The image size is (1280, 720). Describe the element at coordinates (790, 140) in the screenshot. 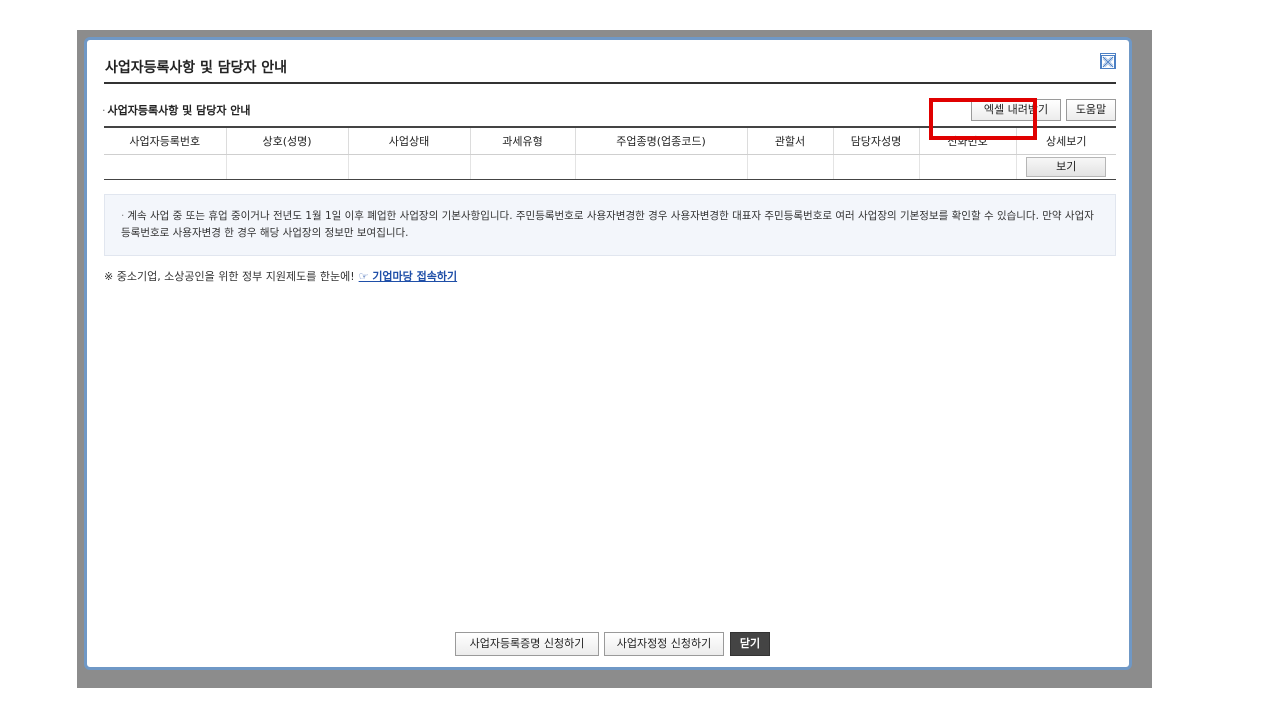

I see `column-header: 관할서` at that location.